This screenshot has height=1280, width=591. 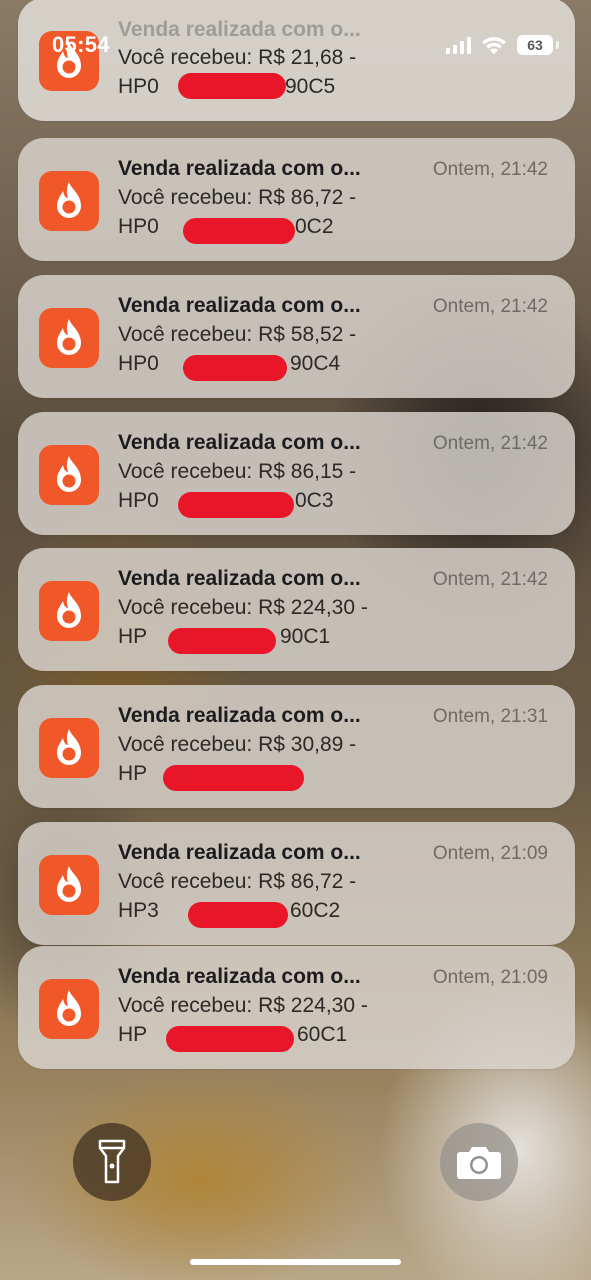 I want to click on camera-button, so click(x=479, y=1162).